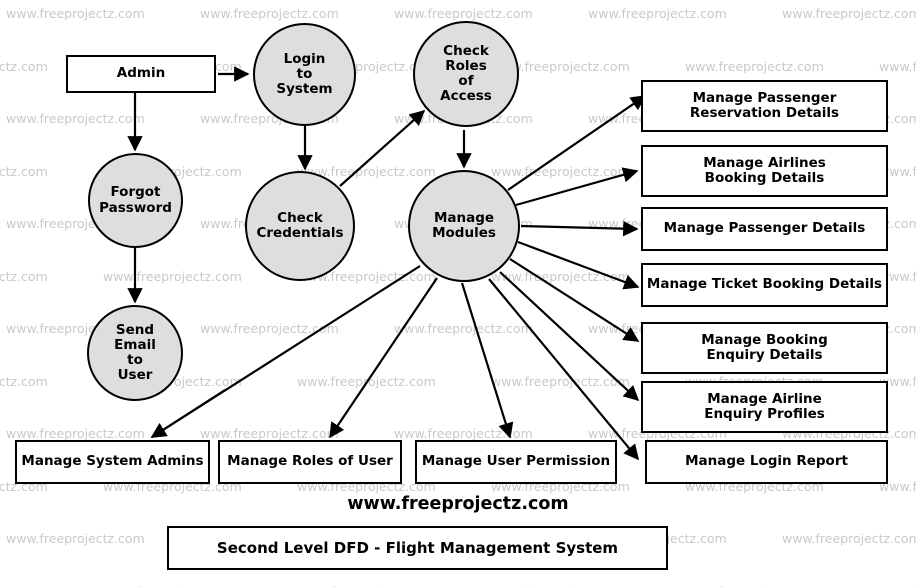 The width and height of the screenshot is (916, 587). What do you see at coordinates (310, 462) in the screenshot?
I see `store-manage-roles-of-user: Manage Roles of User` at bounding box center [310, 462].